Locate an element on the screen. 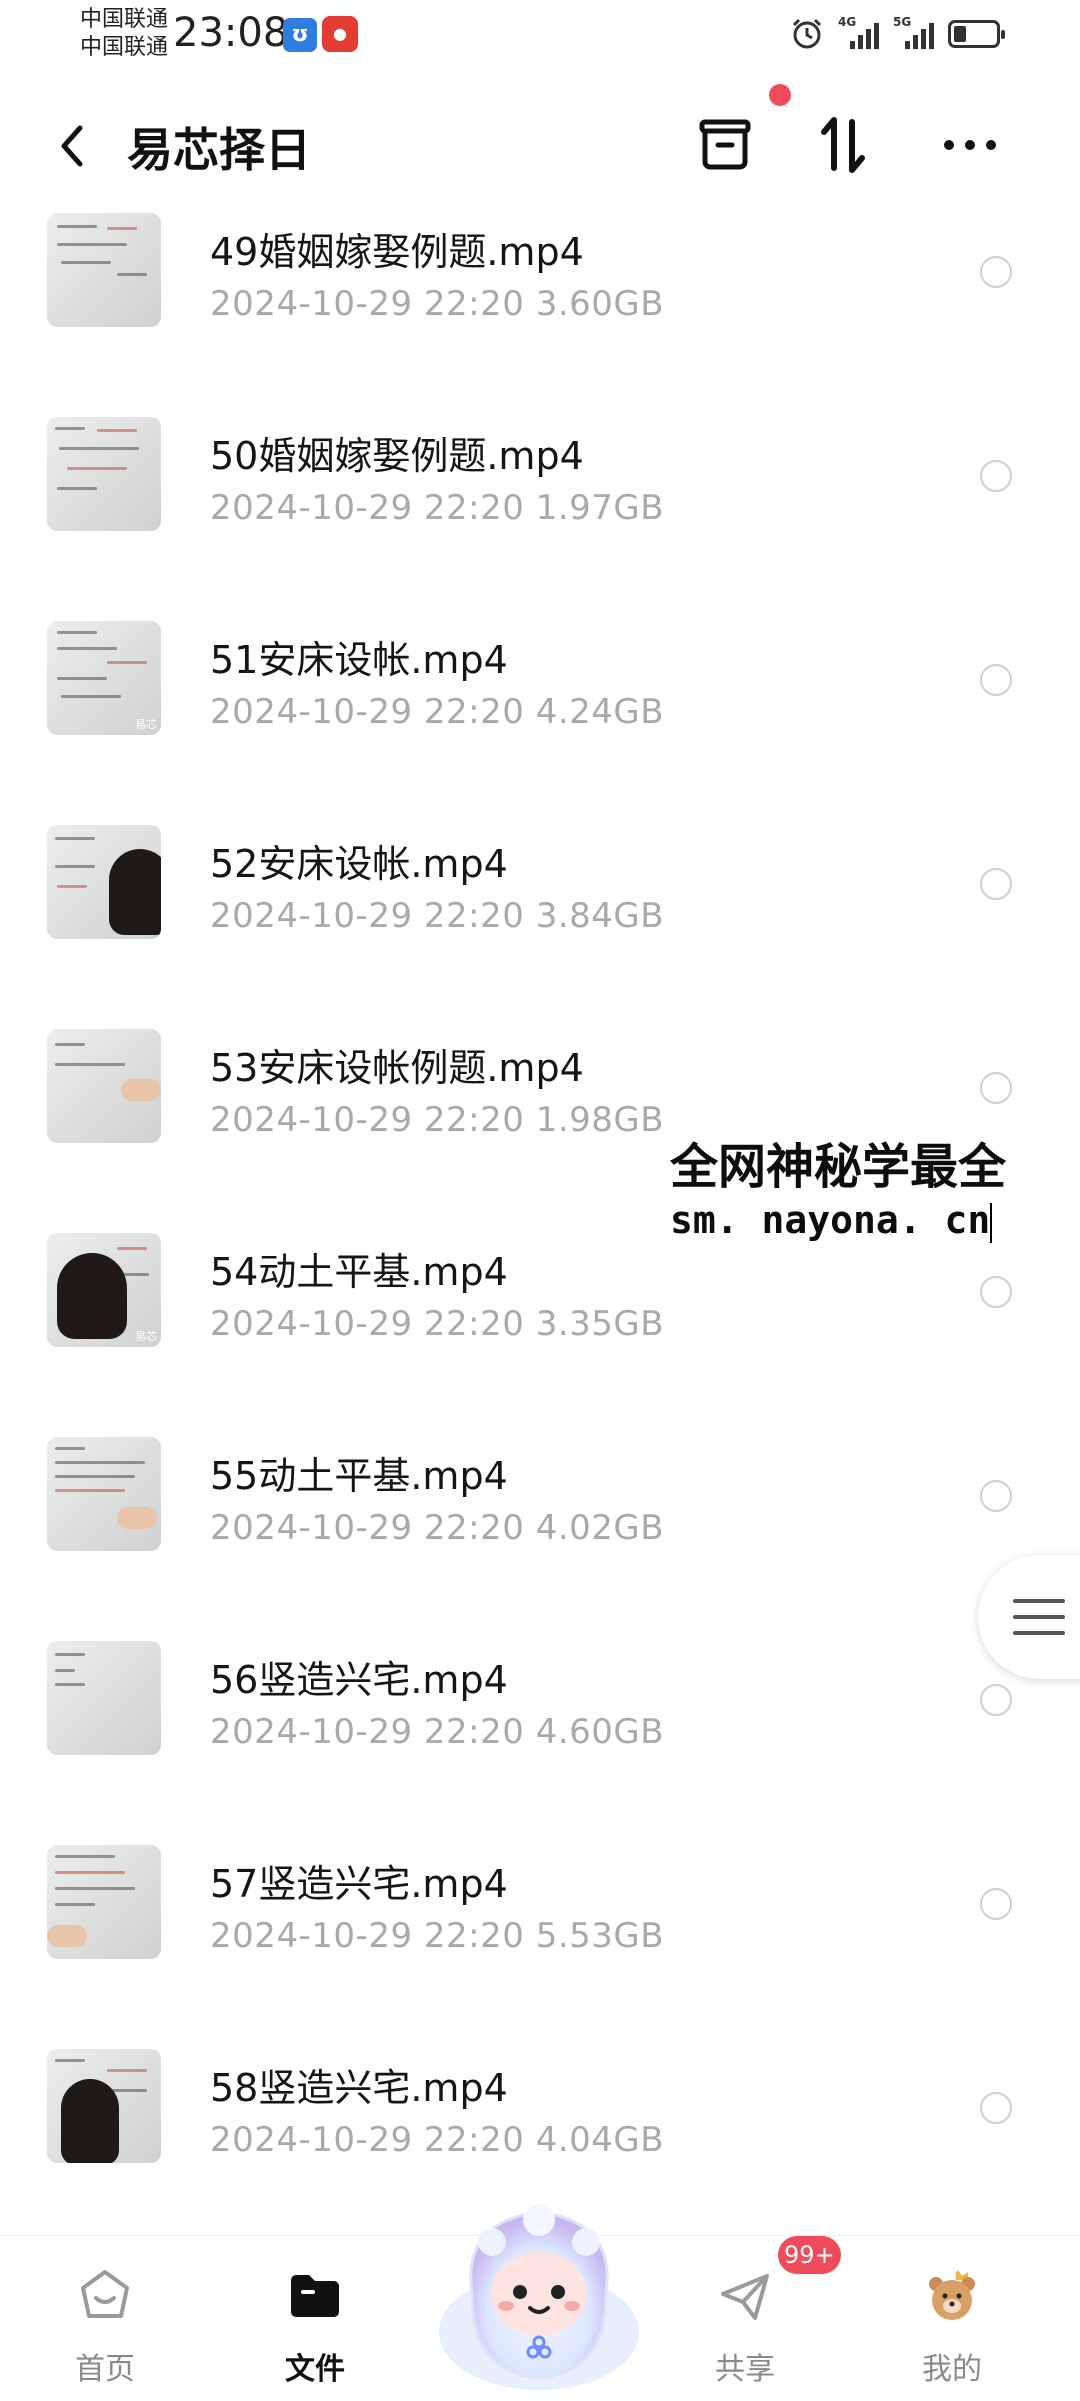 This screenshot has height=2401, width=1080. file-meta: 2024-10-29 22:20 3.35GB is located at coordinates (437, 1324).